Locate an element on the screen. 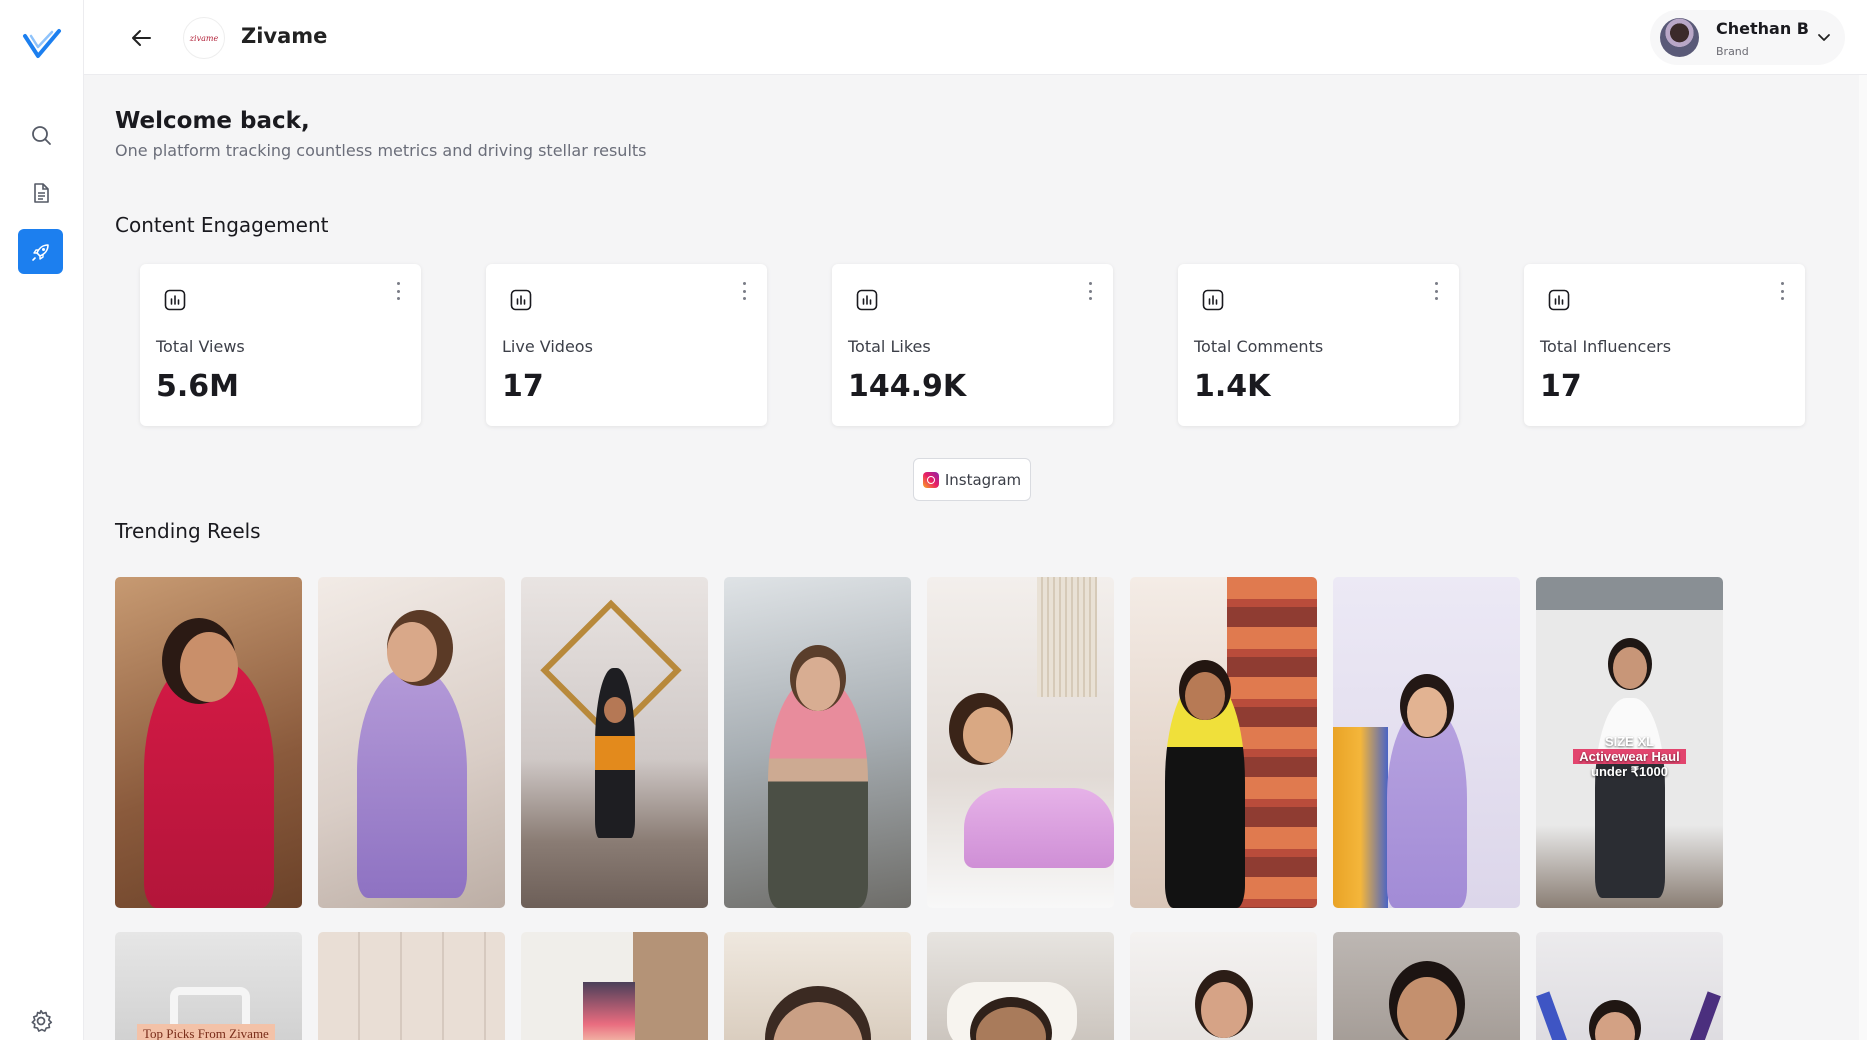  reel-overlay-text: SIZE XL Activewear Haul under ₹1000 is located at coordinates (1629, 757).